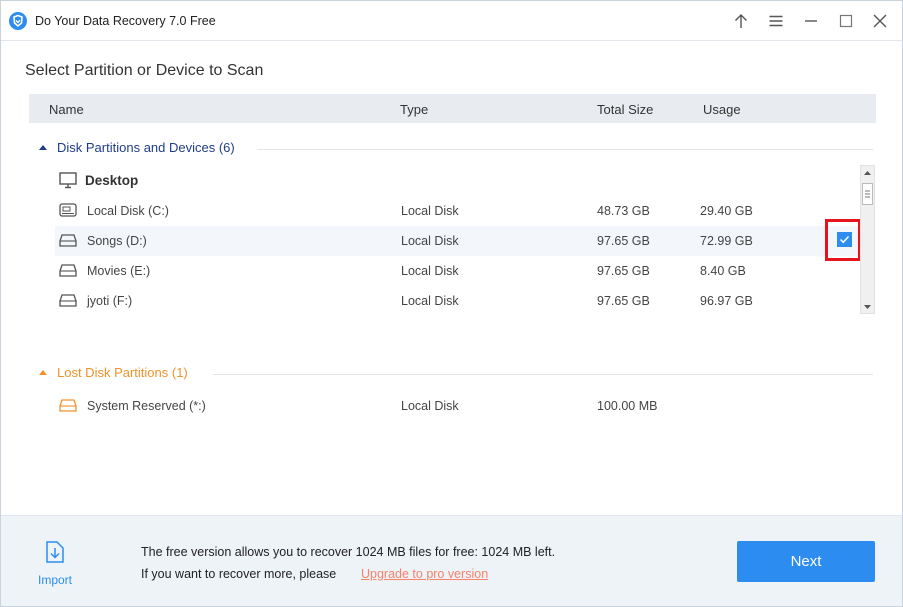 The image size is (903, 607). Describe the element at coordinates (452, 108) in the screenshot. I see `column-header: Name Type Total Size Usage` at that location.